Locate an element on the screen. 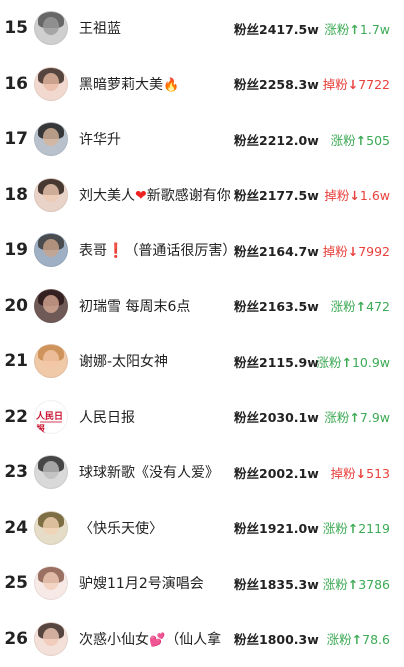 Image resolution: width=404 pixels, height=667 pixels. avatar: 人民日报 is located at coordinates (51, 416).